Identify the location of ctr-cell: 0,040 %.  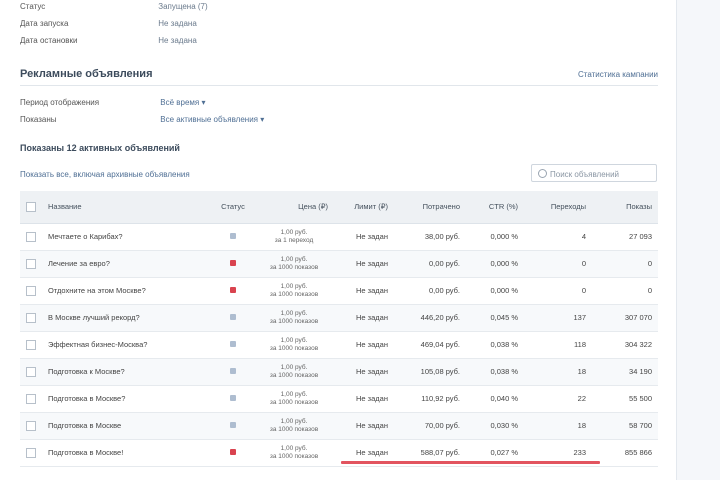
(504, 398).